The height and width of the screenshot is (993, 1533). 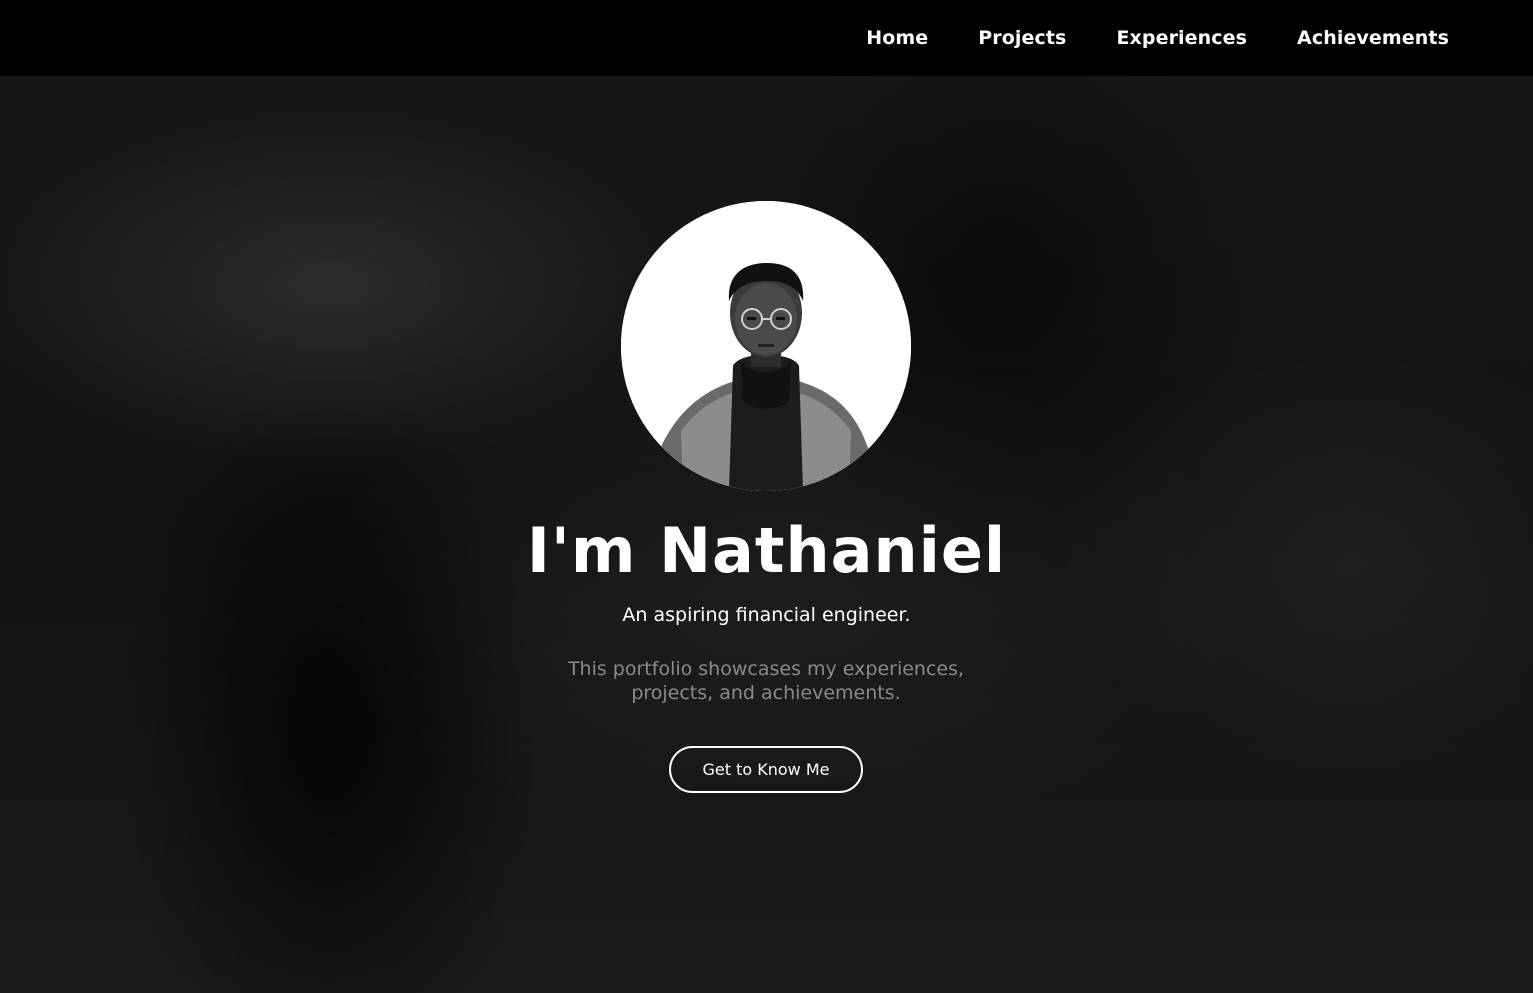 What do you see at coordinates (1181, 38) in the screenshot?
I see `nav-experiences-link: Experiences` at bounding box center [1181, 38].